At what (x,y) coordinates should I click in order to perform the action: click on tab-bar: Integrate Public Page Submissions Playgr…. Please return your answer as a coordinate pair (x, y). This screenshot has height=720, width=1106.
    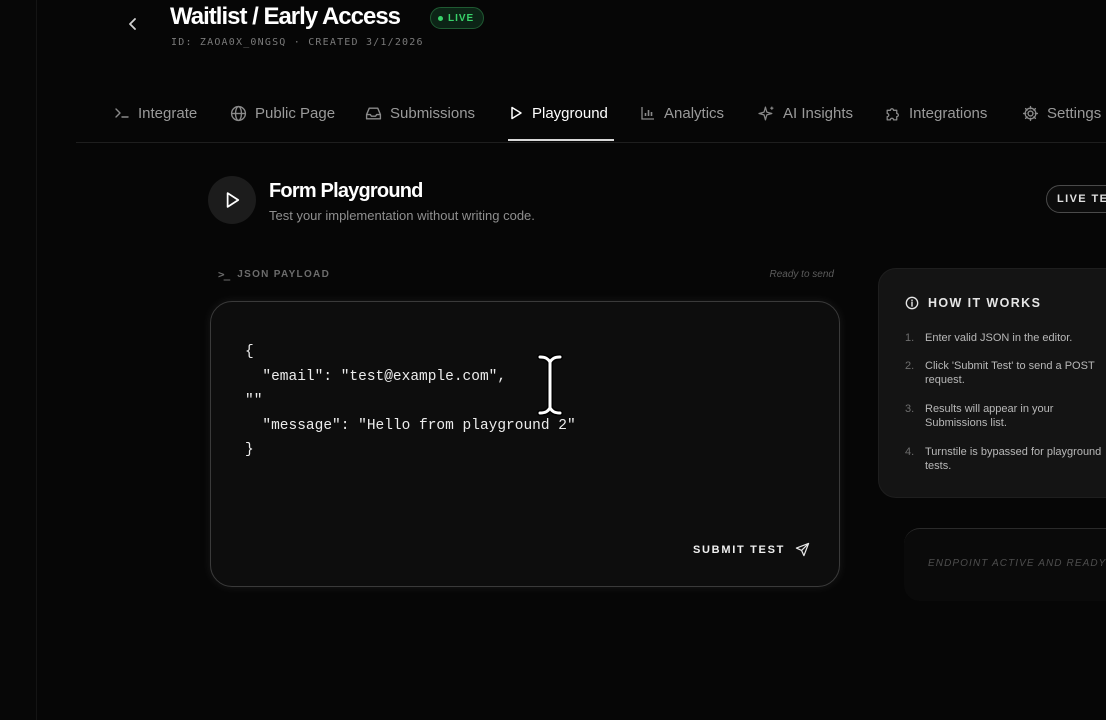
    Looking at the image, I should click on (591, 119).